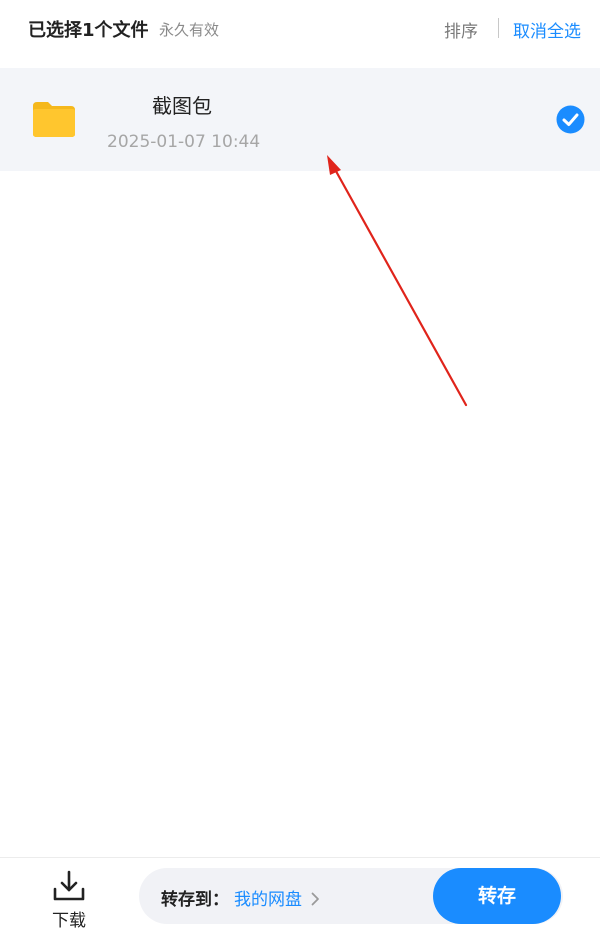 The height and width of the screenshot is (944, 600). Describe the element at coordinates (189, 30) in the screenshot. I see `validity-label: 永久有效` at that location.